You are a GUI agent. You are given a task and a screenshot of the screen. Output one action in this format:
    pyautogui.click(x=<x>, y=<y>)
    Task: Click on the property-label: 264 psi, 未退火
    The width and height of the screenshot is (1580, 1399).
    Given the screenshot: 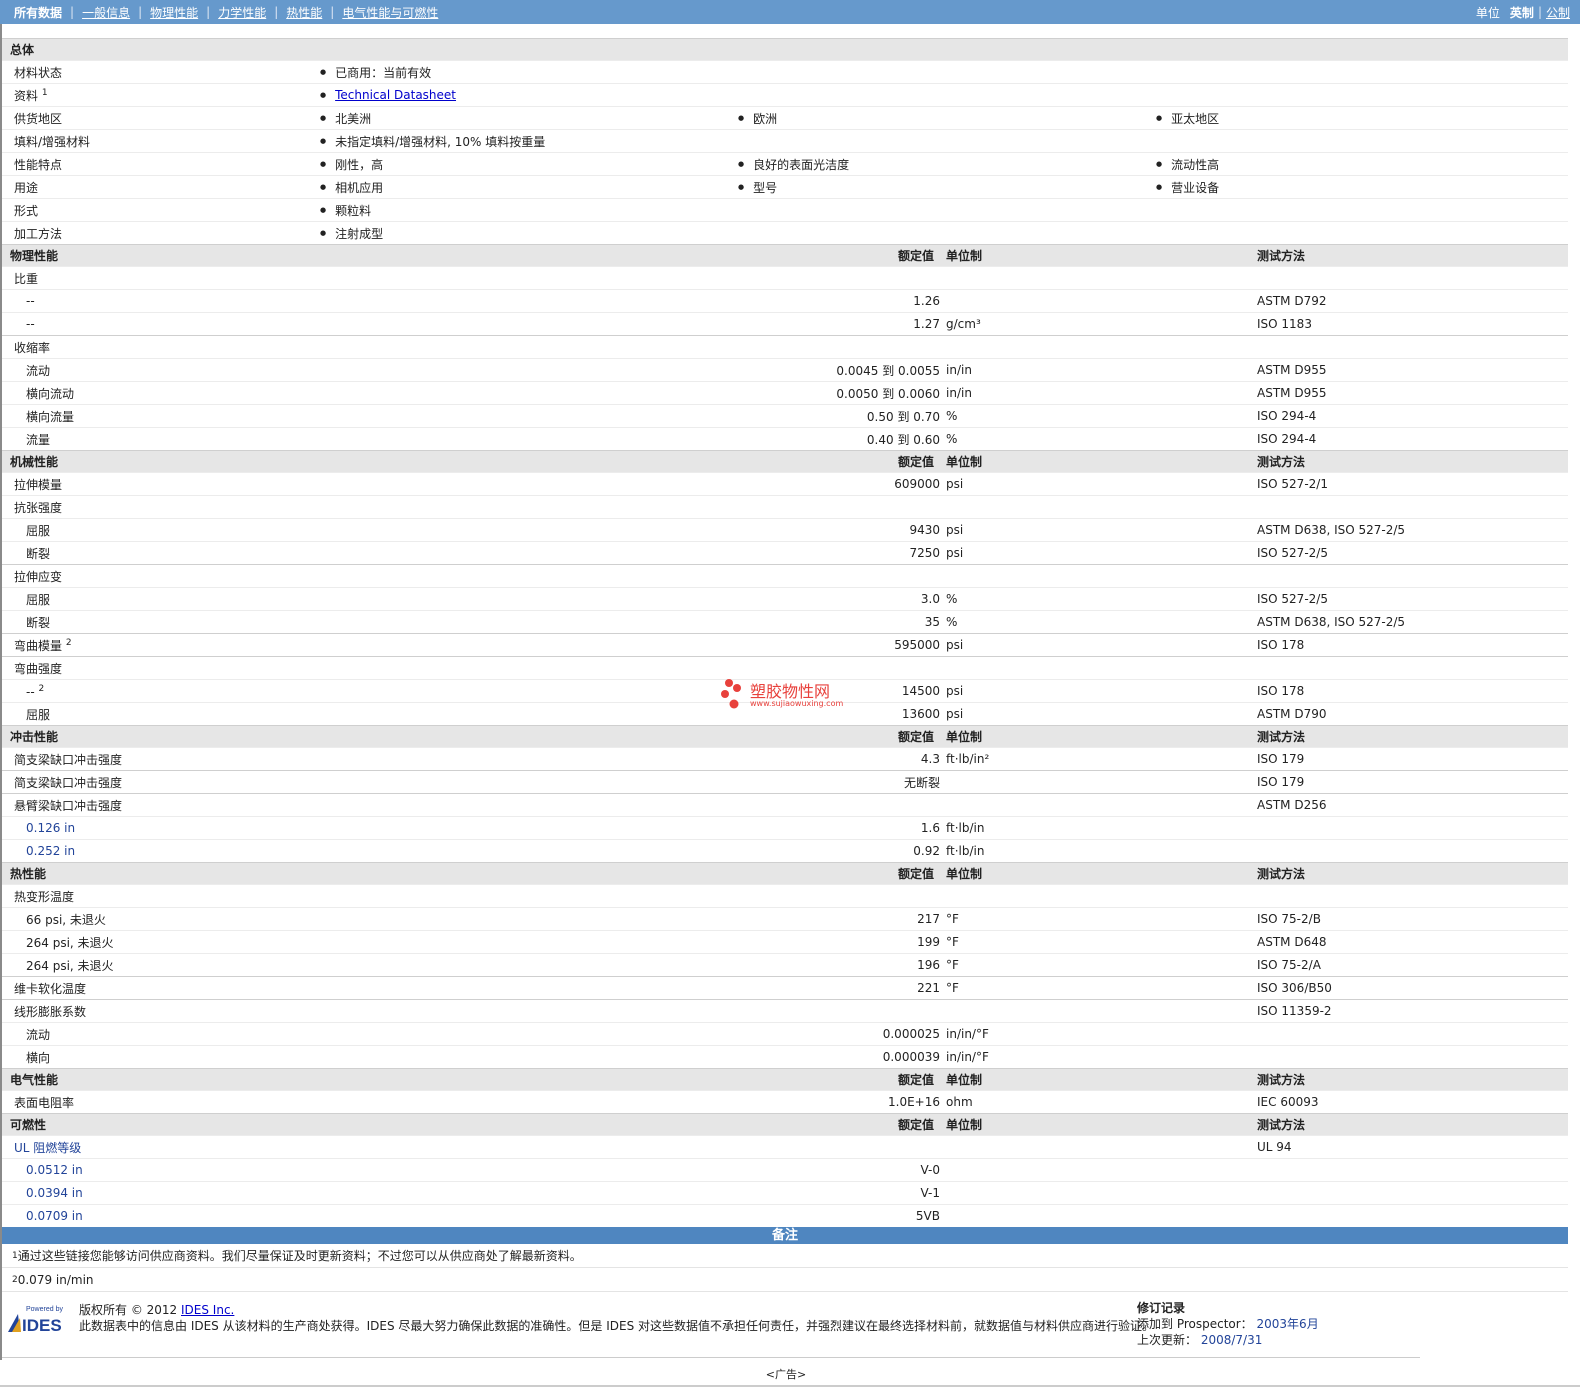 What is the action you would take?
    pyautogui.click(x=70, y=942)
    